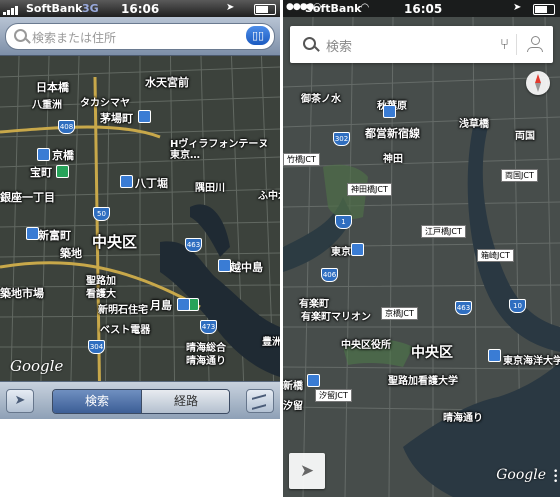 Image resolution: width=560 pixels, height=497 pixels. I want to click on map-label: ベスト電器, so click(125, 330).